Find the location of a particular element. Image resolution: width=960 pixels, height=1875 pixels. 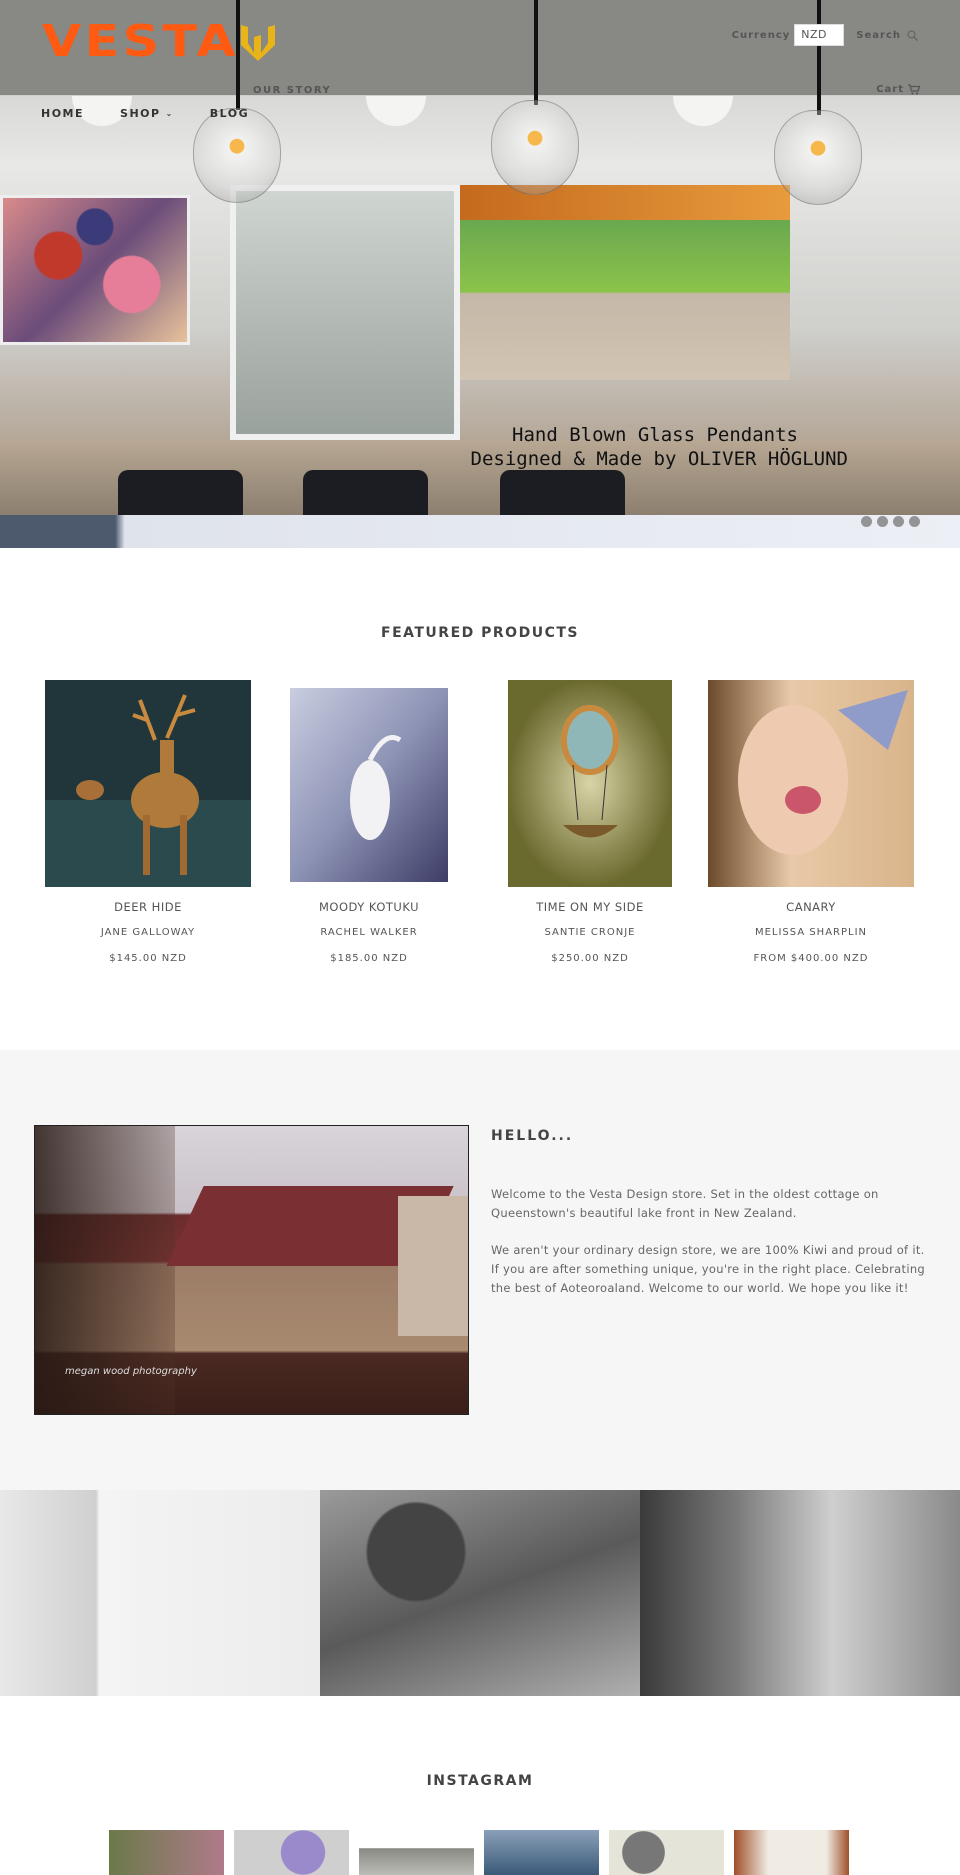

nav-blog: BLOG is located at coordinates (229, 113).